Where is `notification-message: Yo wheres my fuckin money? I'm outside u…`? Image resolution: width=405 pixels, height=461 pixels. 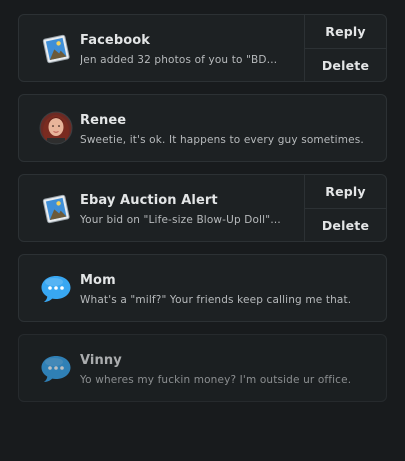 notification-message: Yo wheres my fuckin money? I'm outside u… is located at coordinates (216, 380).